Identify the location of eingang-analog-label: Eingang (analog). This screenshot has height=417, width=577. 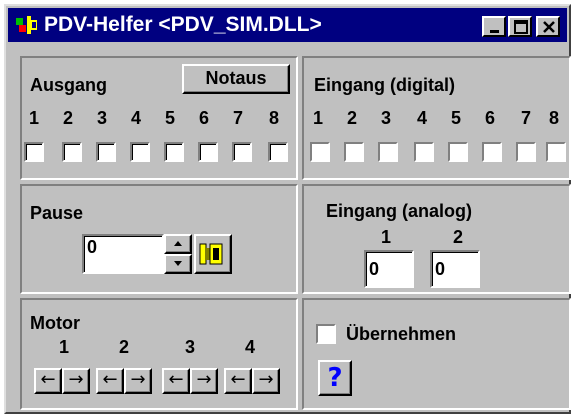
(399, 211).